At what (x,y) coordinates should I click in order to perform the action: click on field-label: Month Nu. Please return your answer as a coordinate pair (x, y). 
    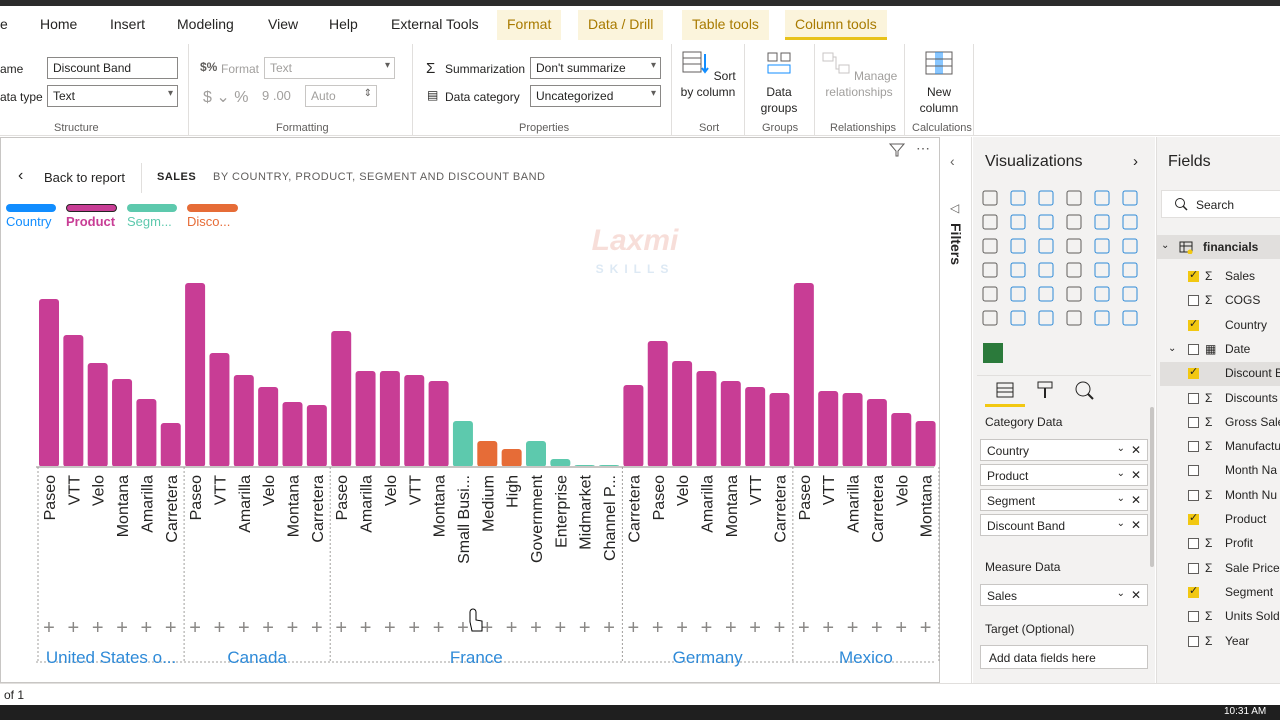
    Looking at the image, I should click on (1252, 495).